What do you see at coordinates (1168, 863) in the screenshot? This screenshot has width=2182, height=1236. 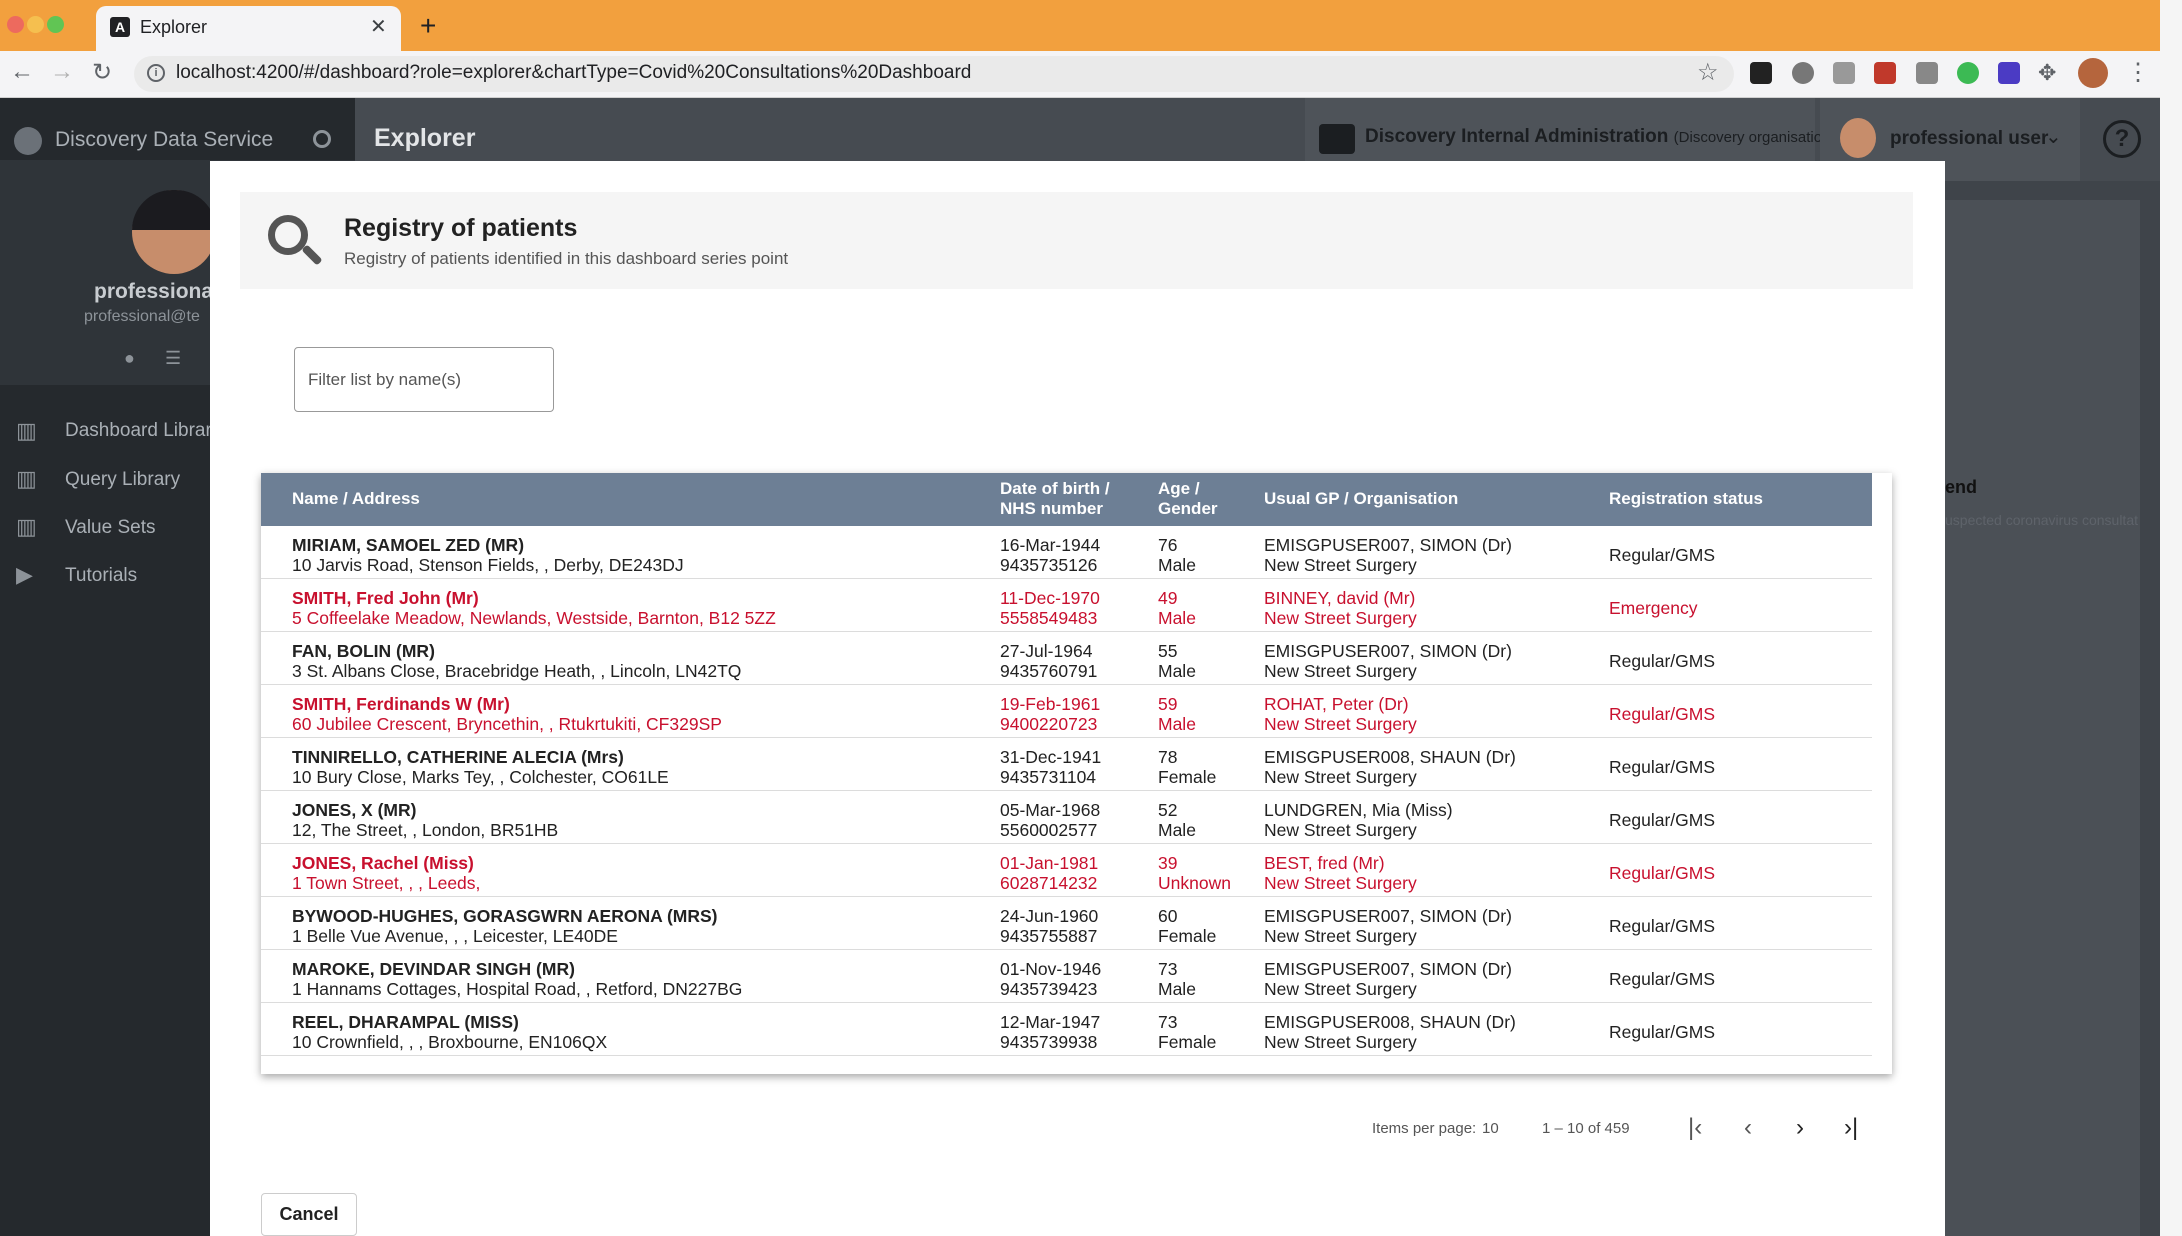 I see `patient-age: 39` at bounding box center [1168, 863].